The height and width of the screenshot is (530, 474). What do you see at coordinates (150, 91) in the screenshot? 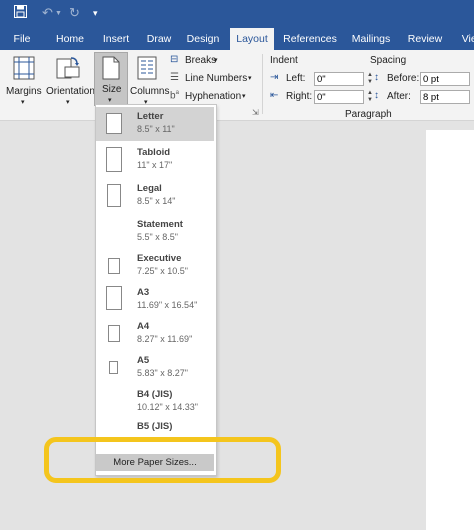
I see `columns-label: Columns` at bounding box center [150, 91].